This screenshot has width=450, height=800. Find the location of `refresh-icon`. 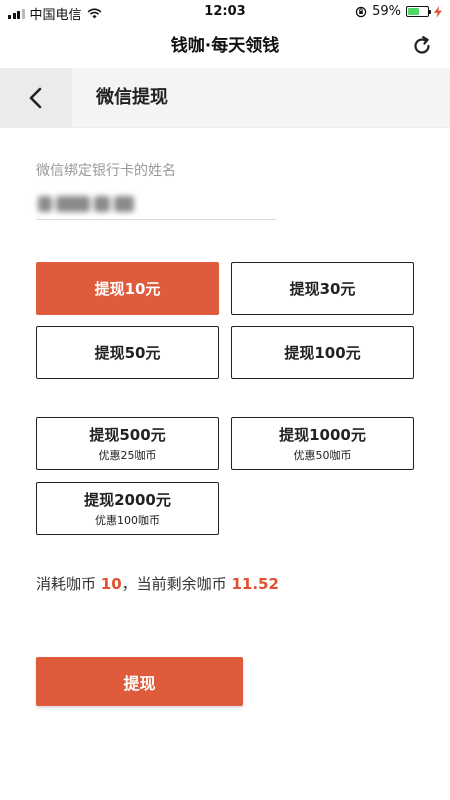

refresh-icon is located at coordinates (422, 46).